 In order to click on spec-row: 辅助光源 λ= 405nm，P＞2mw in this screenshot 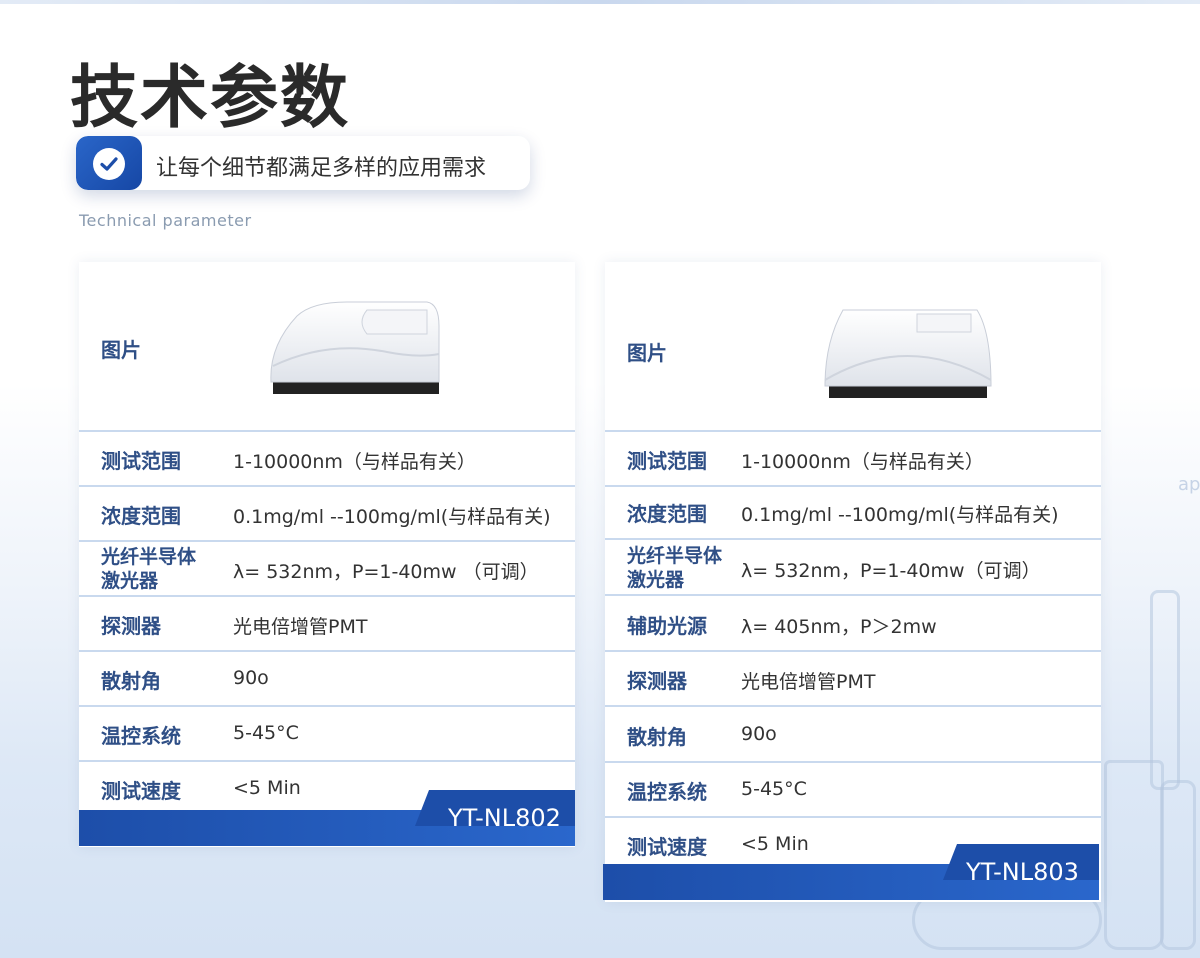, I will do `click(853, 624)`.